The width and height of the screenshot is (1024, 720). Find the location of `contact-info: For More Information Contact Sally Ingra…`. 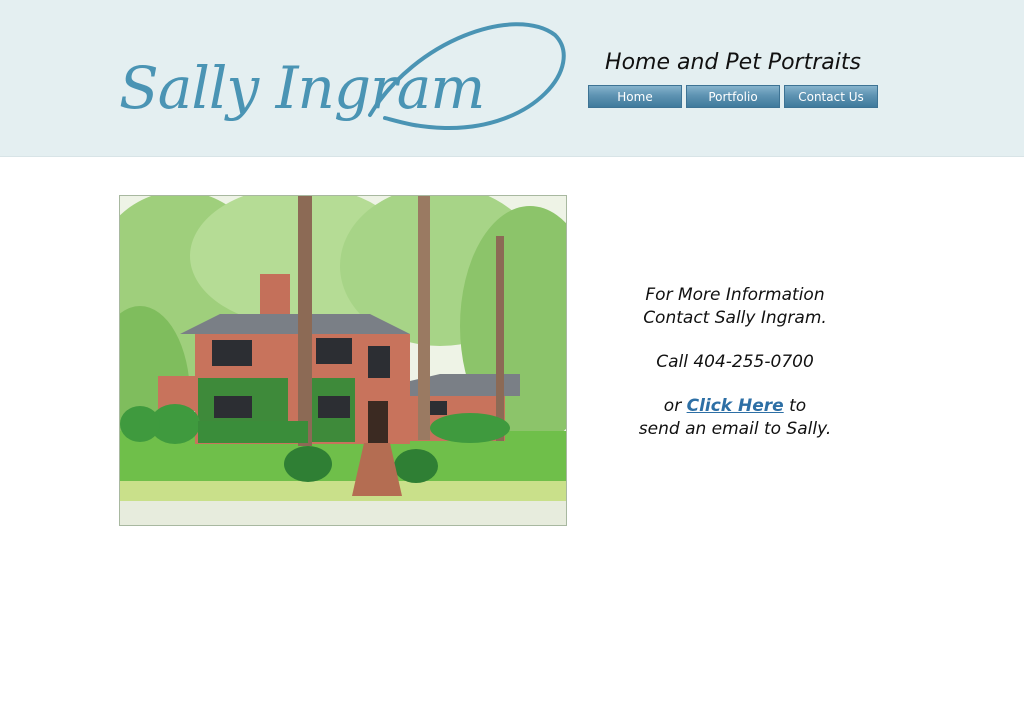

contact-info: For More Information Contact Sally Ingra… is located at coordinates (735, 362).